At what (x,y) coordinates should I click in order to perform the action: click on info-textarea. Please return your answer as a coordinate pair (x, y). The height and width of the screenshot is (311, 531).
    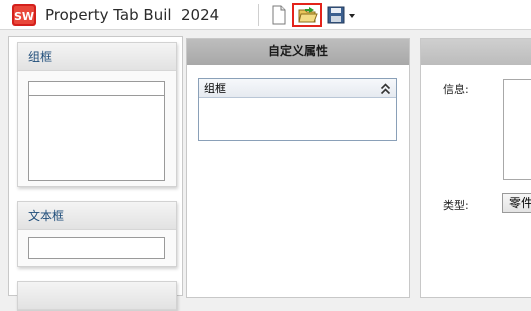
    Looking at the image, I should click on (517, 129).